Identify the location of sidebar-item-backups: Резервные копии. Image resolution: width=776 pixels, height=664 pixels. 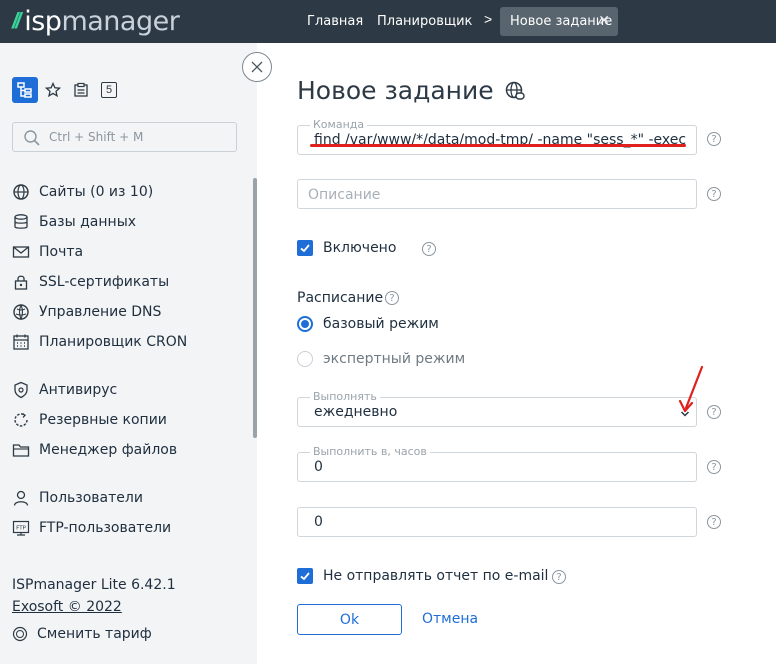
(89, 420).